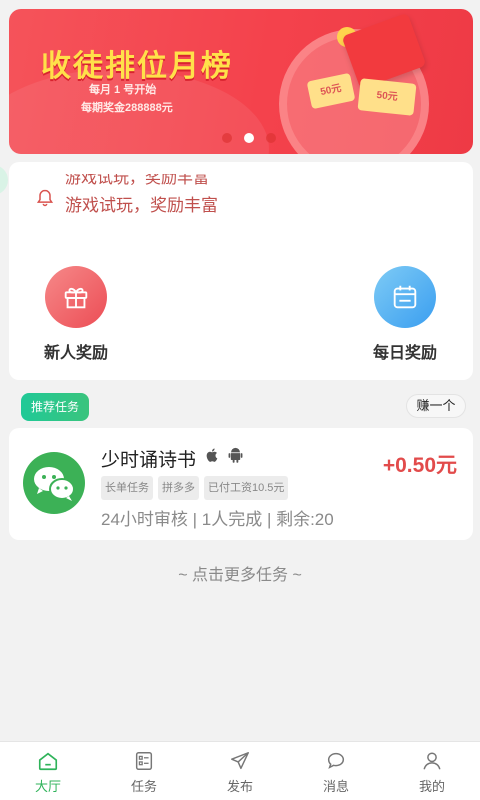  I want to click on daily-reward-entry: 每日奖励, so click(405, 314).